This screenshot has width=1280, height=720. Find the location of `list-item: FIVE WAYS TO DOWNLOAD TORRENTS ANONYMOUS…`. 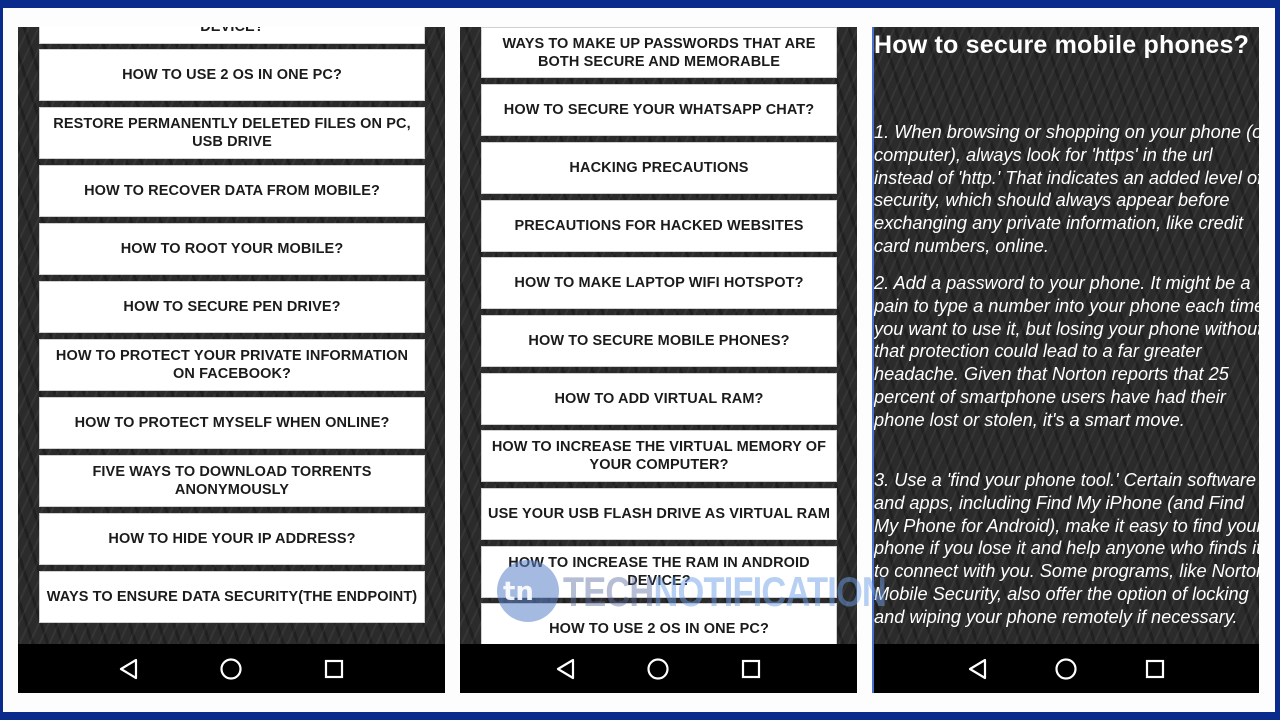

list-item: FIVE WAYS TO DOWNLOAD TORRENTS ANONYMOUS… is located at coordinates (232, 481).